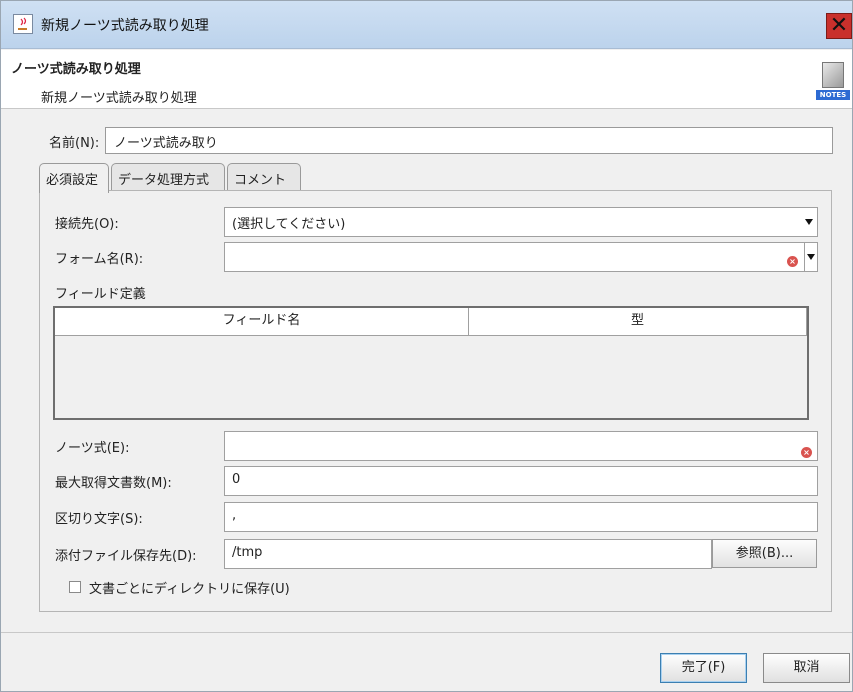 Image resolution: width=853 pixels, height=692 pixels. Describe the element at coordinates (99, 259) in the screenshot. I see `form-name-label: フォーム名(R):` at that location.